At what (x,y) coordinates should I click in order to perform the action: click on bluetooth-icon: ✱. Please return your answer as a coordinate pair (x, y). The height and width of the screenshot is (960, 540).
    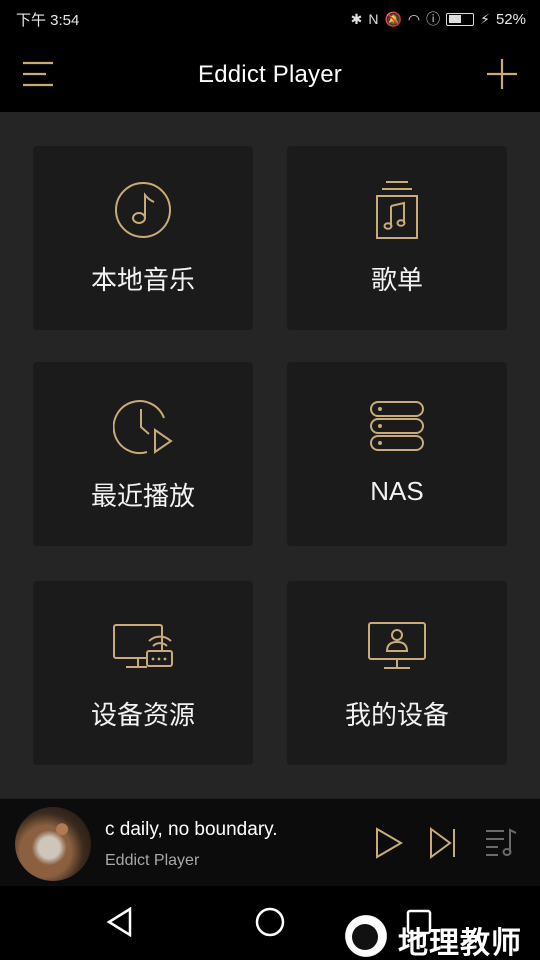
    Looking at the image, I should click on (356, 18).